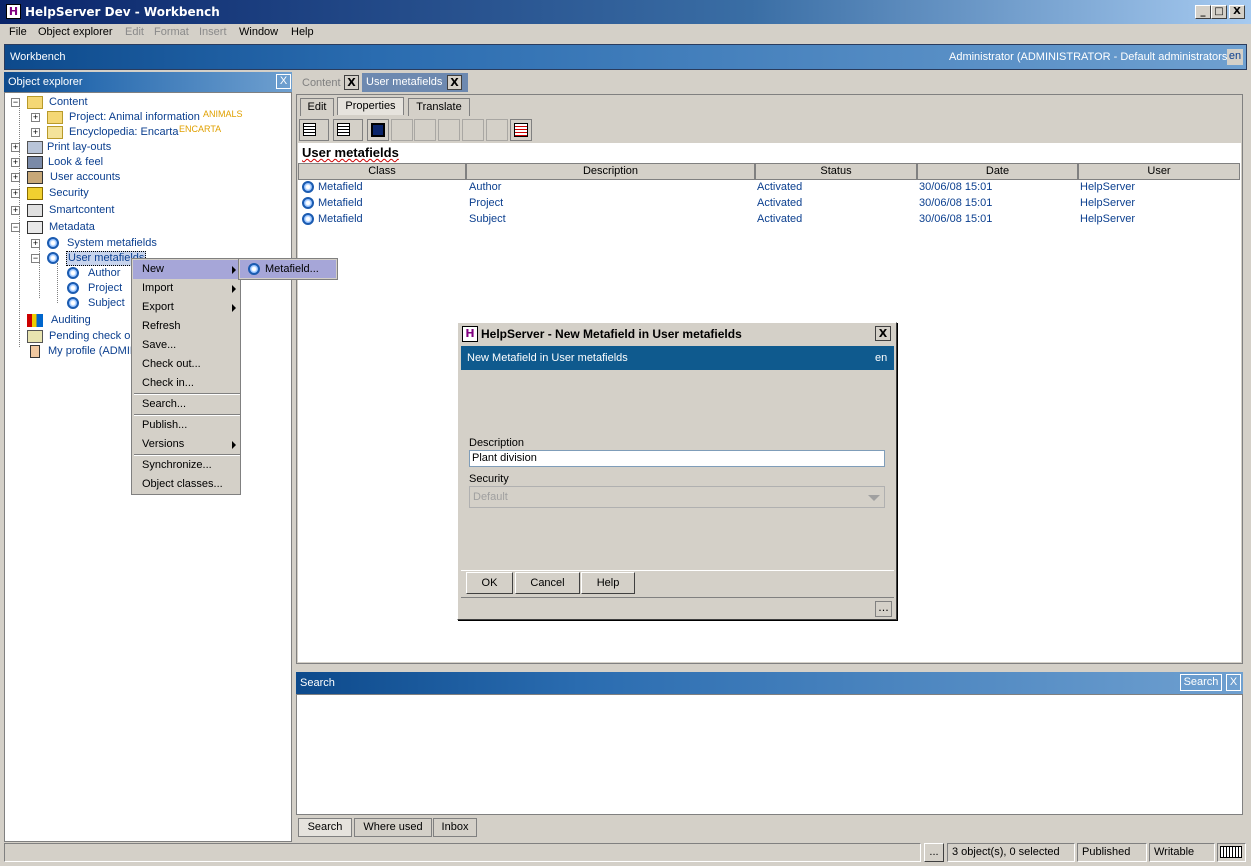  I want to click on users-icon, so click(35, 177).